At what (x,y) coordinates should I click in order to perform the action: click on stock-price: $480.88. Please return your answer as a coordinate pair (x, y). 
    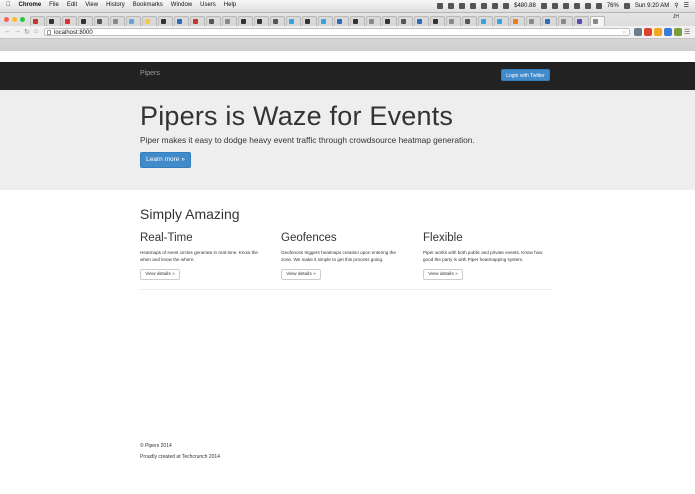
    Looking at the image, I should click on (525, 6).